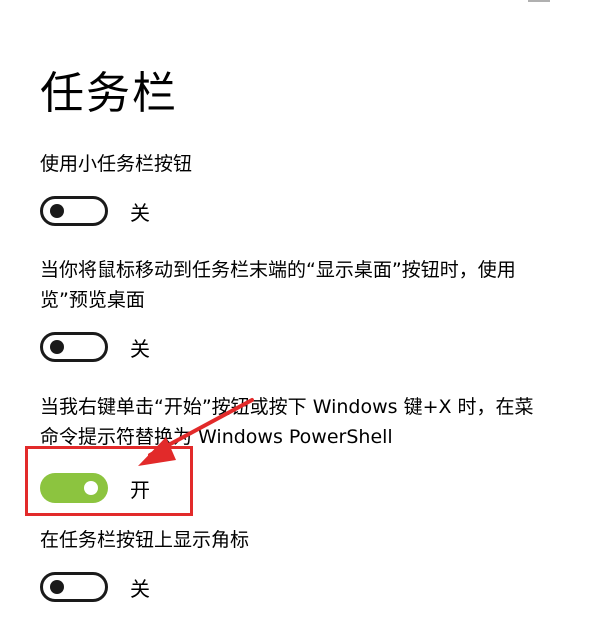 The image size is (600, 629). What do you see at coordinates (74, 211) in the screenshot?
I see `small-taskbar-buttons-toggle` at bounding box center [74, 211].